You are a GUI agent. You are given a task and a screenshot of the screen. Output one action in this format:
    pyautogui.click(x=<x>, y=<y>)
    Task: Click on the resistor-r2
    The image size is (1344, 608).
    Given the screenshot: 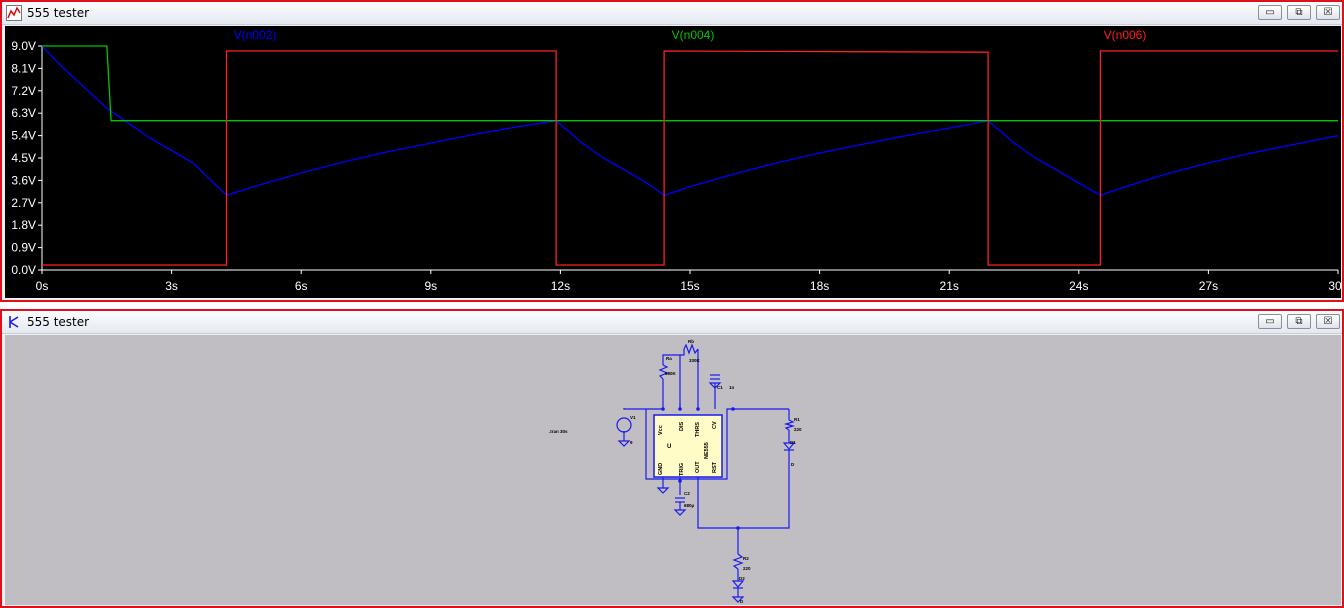 What is the action you would take?
    pyautogui.click(x=738, y=561)
    